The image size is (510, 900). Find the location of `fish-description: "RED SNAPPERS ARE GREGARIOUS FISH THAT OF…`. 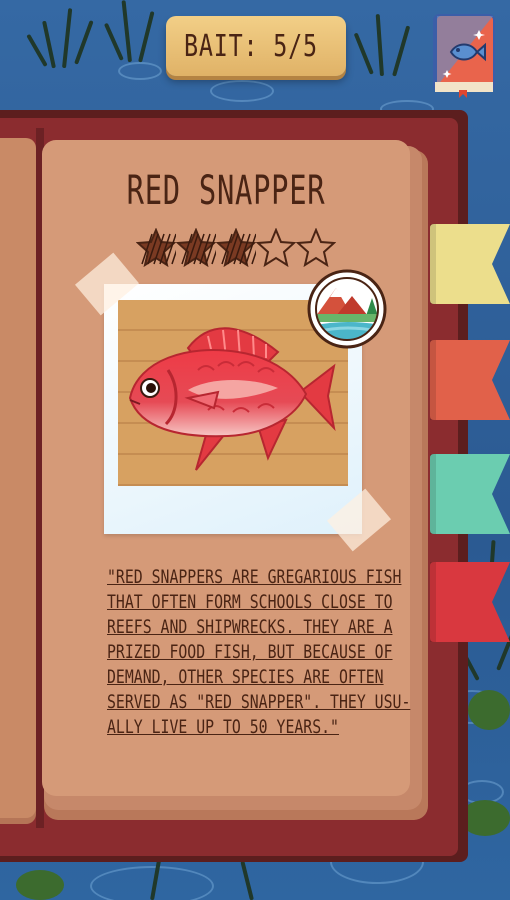

fish-description: "RED SNAPPERS ARE GREGARIOUS FISH THAT OF… is located at coordinates (259, 652).